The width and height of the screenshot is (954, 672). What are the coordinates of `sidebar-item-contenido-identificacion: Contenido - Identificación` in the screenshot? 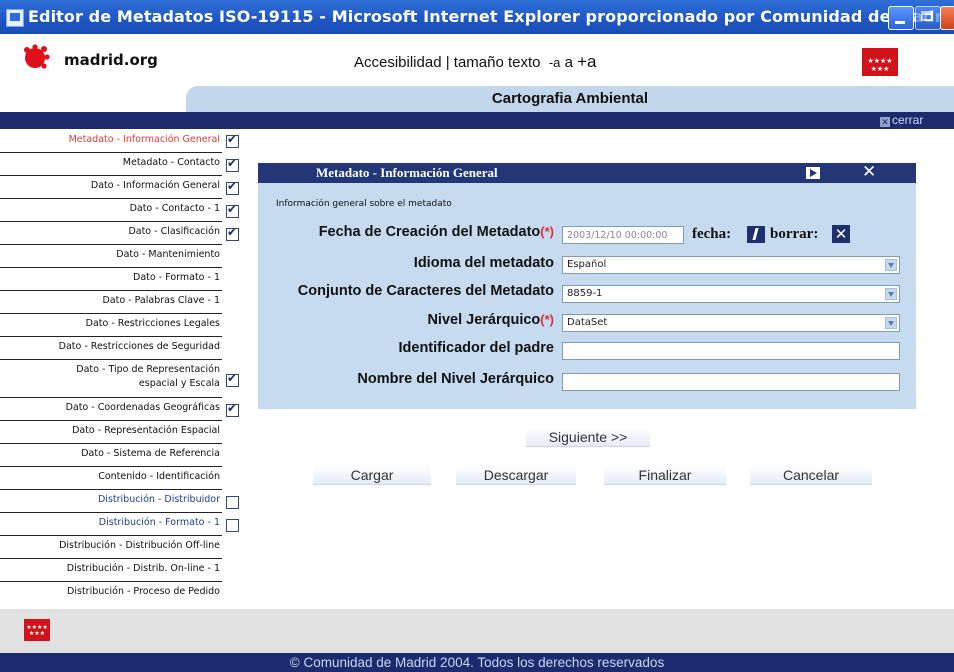 It's located at (111, 478).